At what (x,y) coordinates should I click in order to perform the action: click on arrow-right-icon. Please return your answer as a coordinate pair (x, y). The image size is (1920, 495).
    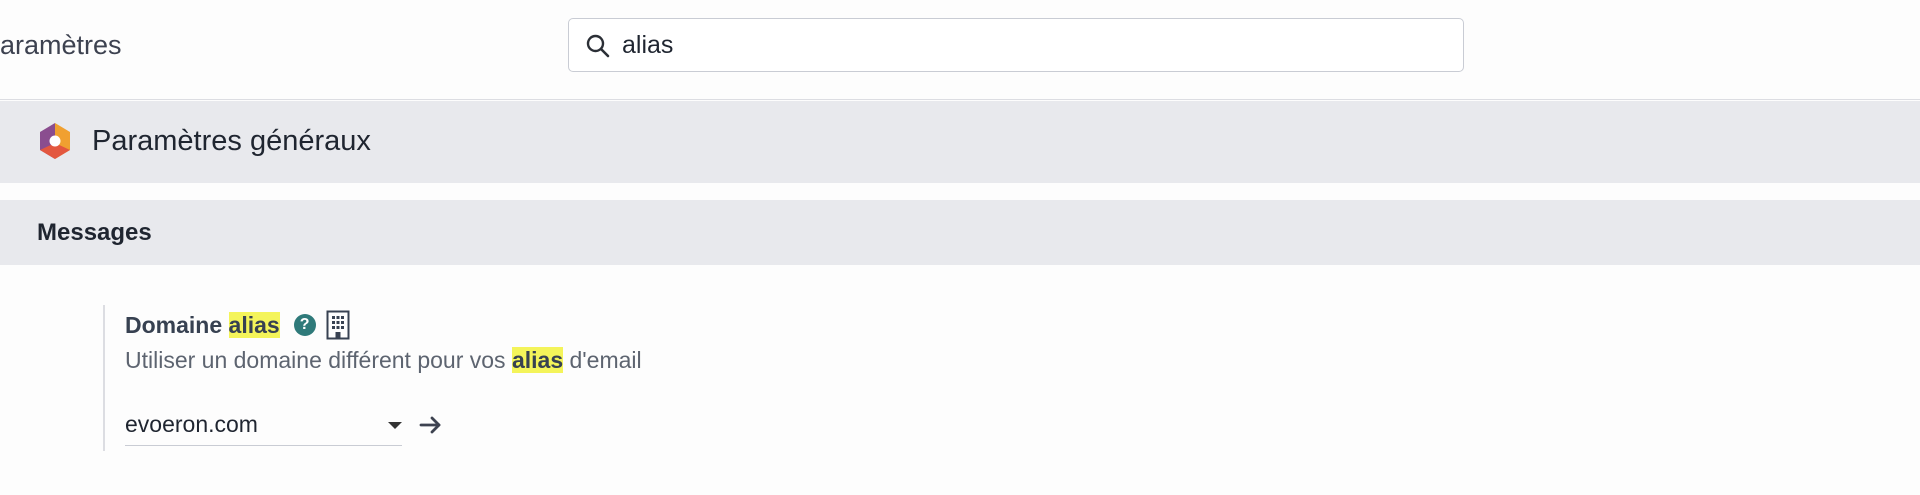
    Looking at the image, I should click on (431, 425).